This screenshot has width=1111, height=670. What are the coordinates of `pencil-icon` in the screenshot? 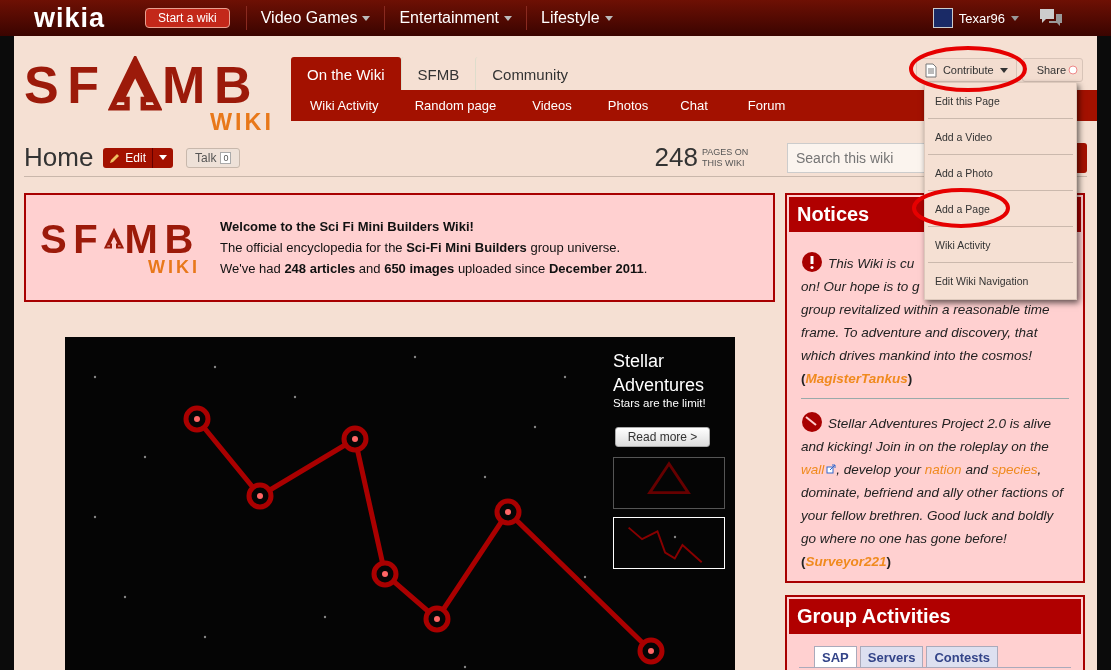 It's located at (115, 157).